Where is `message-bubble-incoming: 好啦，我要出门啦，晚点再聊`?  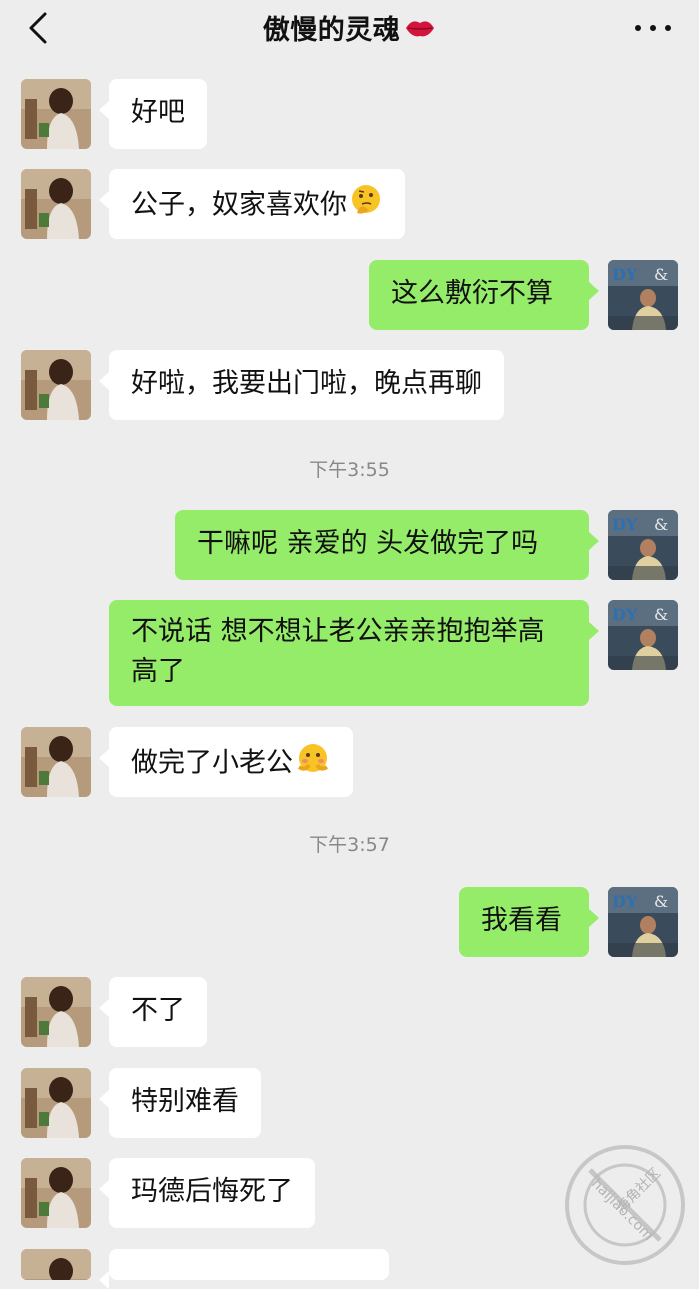 message-bubble-incoming: 好啦，我要出门啦，晚点再聊 is located at coordinates (301, 385).